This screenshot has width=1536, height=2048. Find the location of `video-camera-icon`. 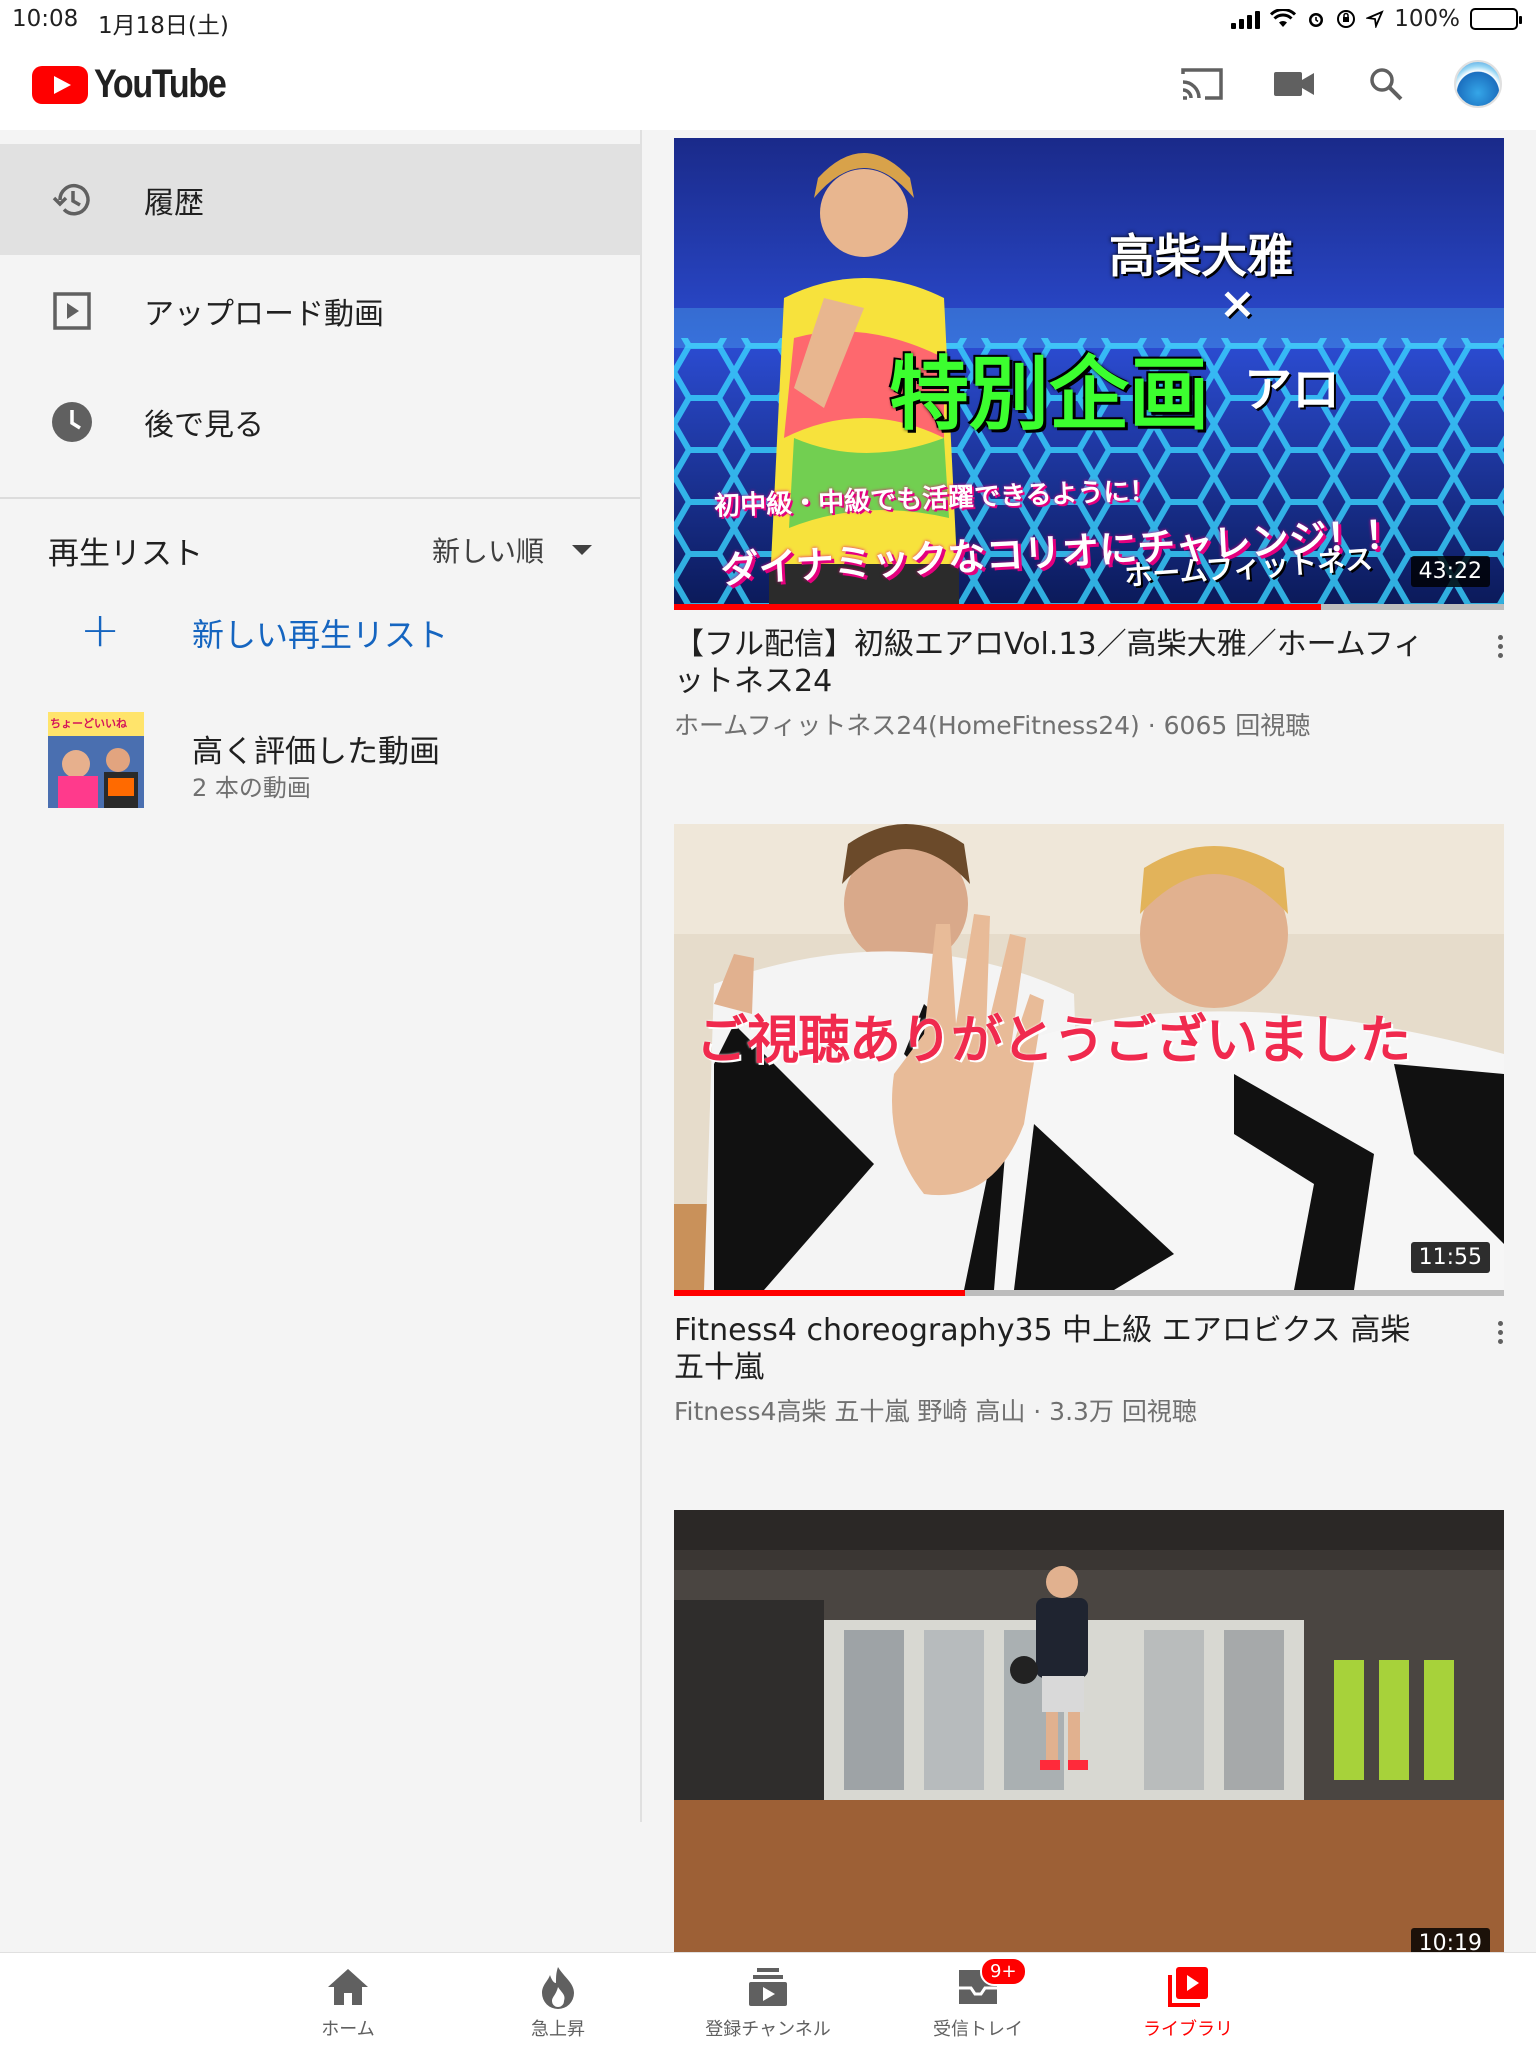

video-camera-icon is located at coordinates (1294, 84).